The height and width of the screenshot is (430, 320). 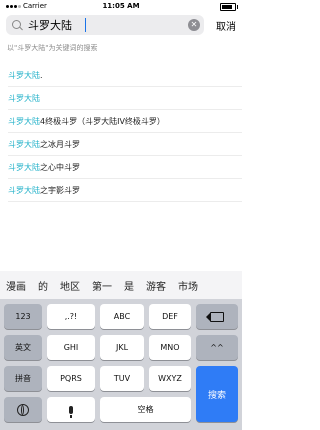 I want to click on result-rest: 之宇影斗罗, so click(x=60, y=190).